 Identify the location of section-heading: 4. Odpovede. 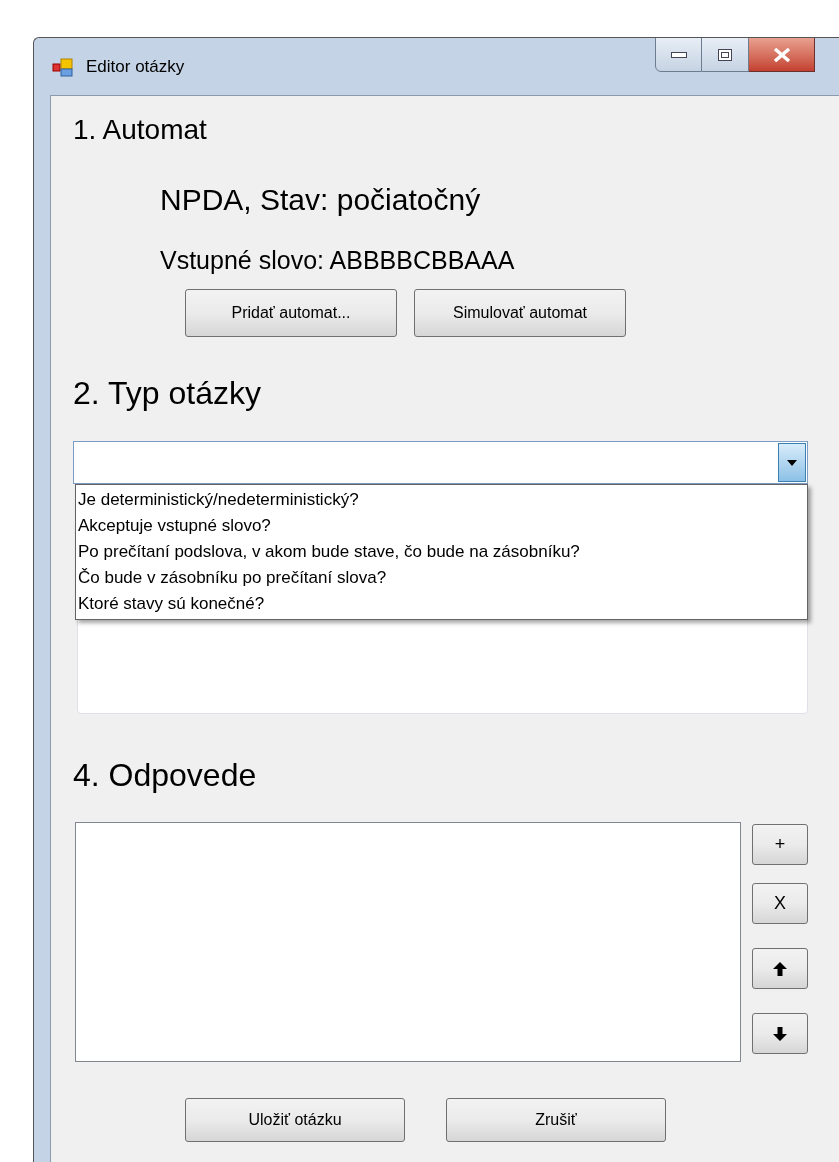
(165, 775).